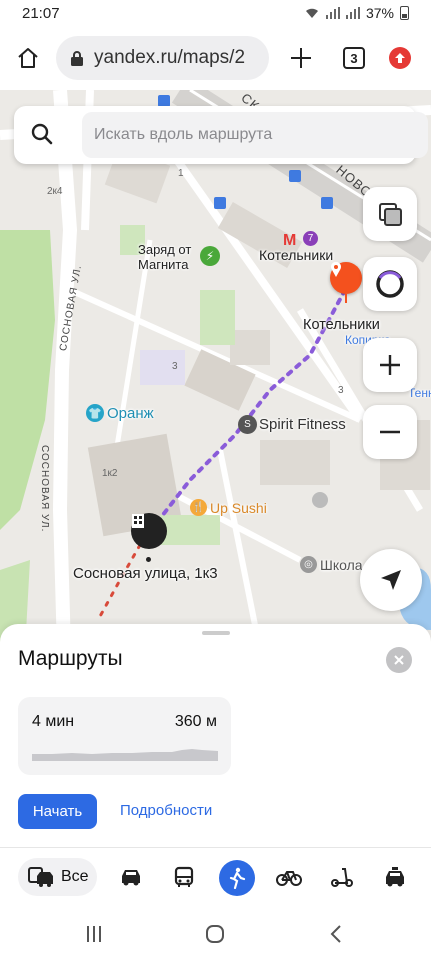  I want to click on mode-bus-button, so click(184, 877).